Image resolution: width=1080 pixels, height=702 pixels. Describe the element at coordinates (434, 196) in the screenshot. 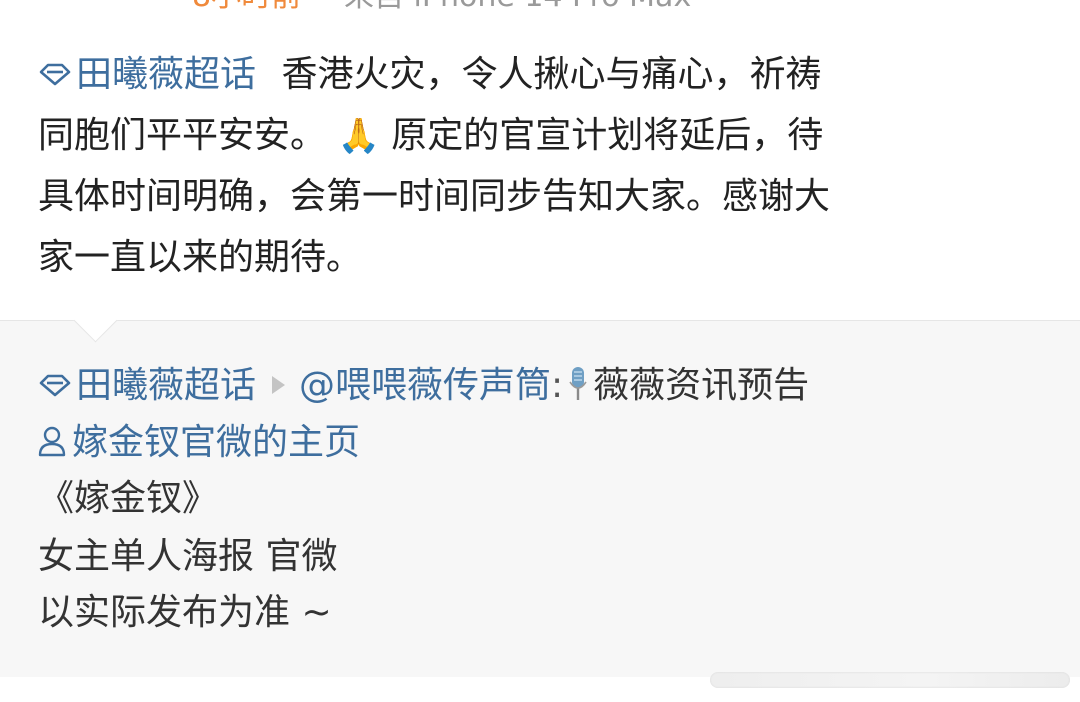

I see `post-text-line3: 具体时间明确，会第一时间同步告知大家。感谢大` at that location.